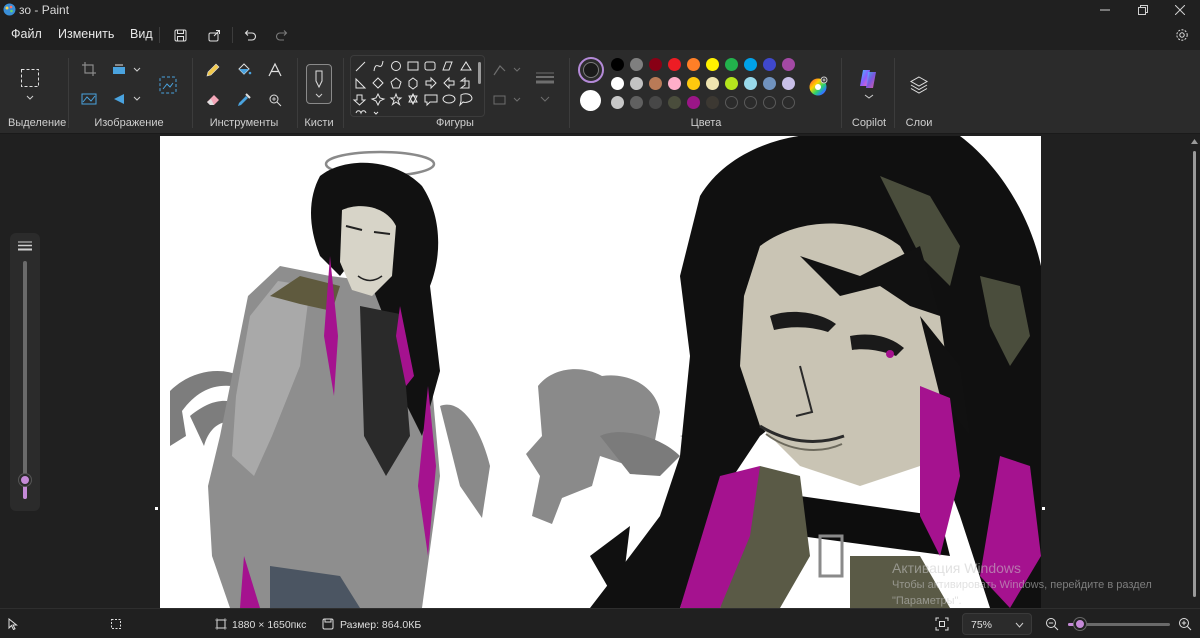 Image resolution: width=1200 pixels, height=638 pixels. I want to click on layers-icon, so click(919, 85).